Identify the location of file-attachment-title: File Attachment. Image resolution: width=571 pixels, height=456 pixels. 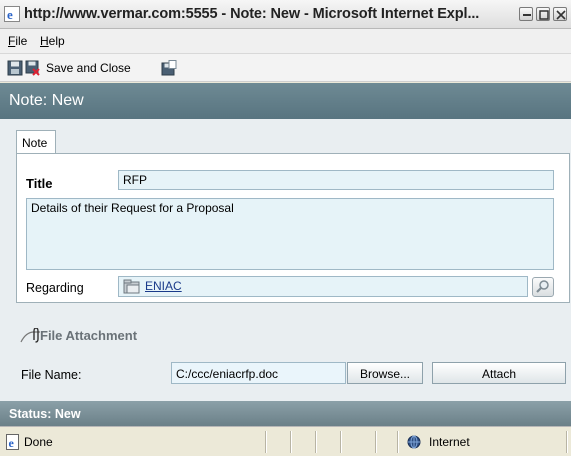
(89, 335).